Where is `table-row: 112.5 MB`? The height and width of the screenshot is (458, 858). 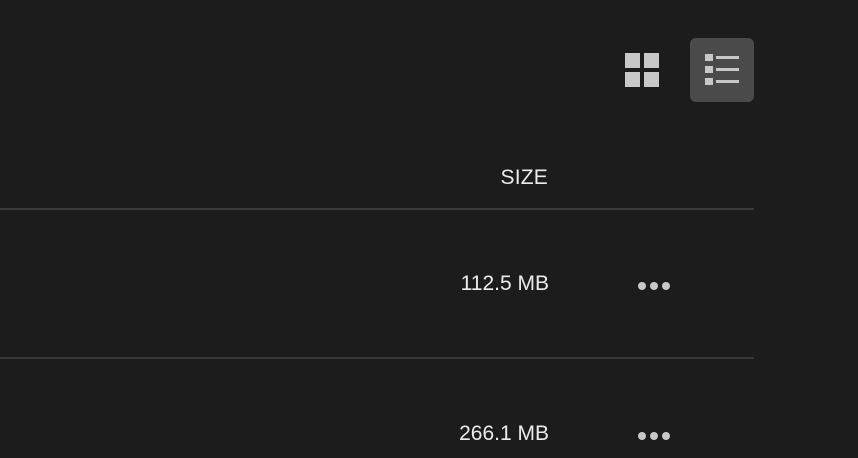
table-row: 112.5 MB is located at coordinates (377, 286).